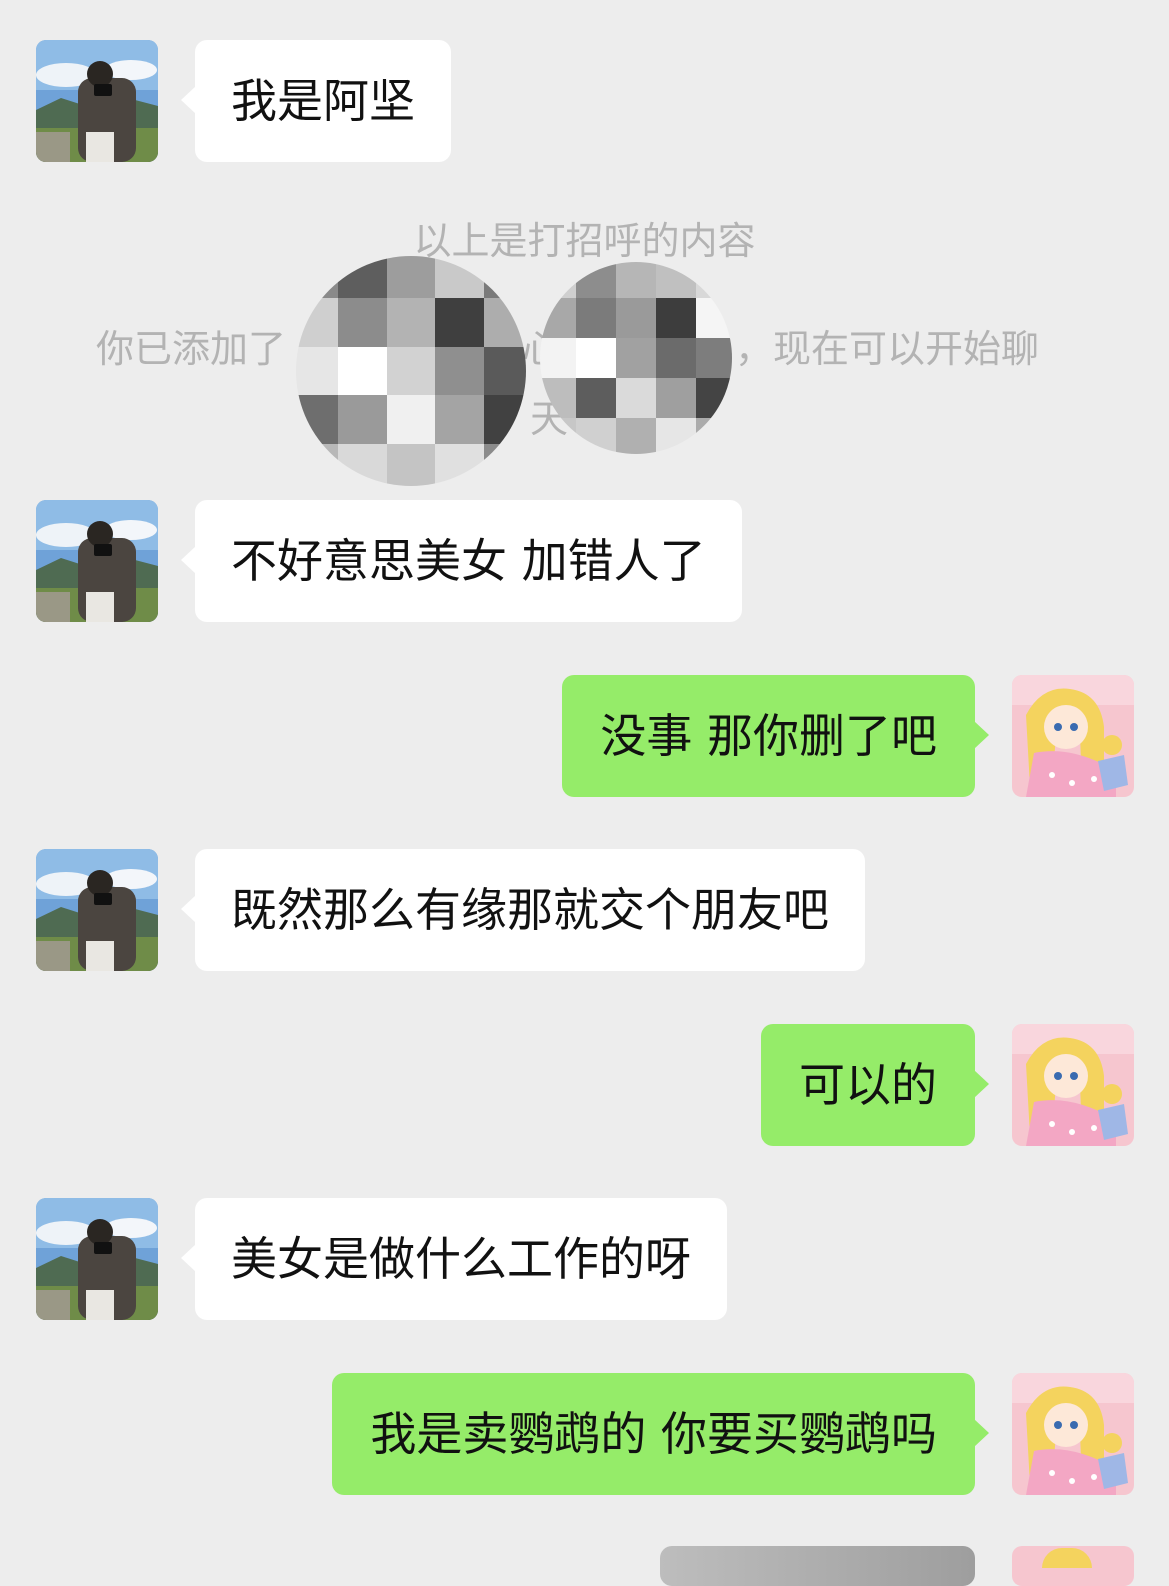 This screenshot has width=1169, height=1586. I want to click on message-text: 可以的, so click(868, 1085).